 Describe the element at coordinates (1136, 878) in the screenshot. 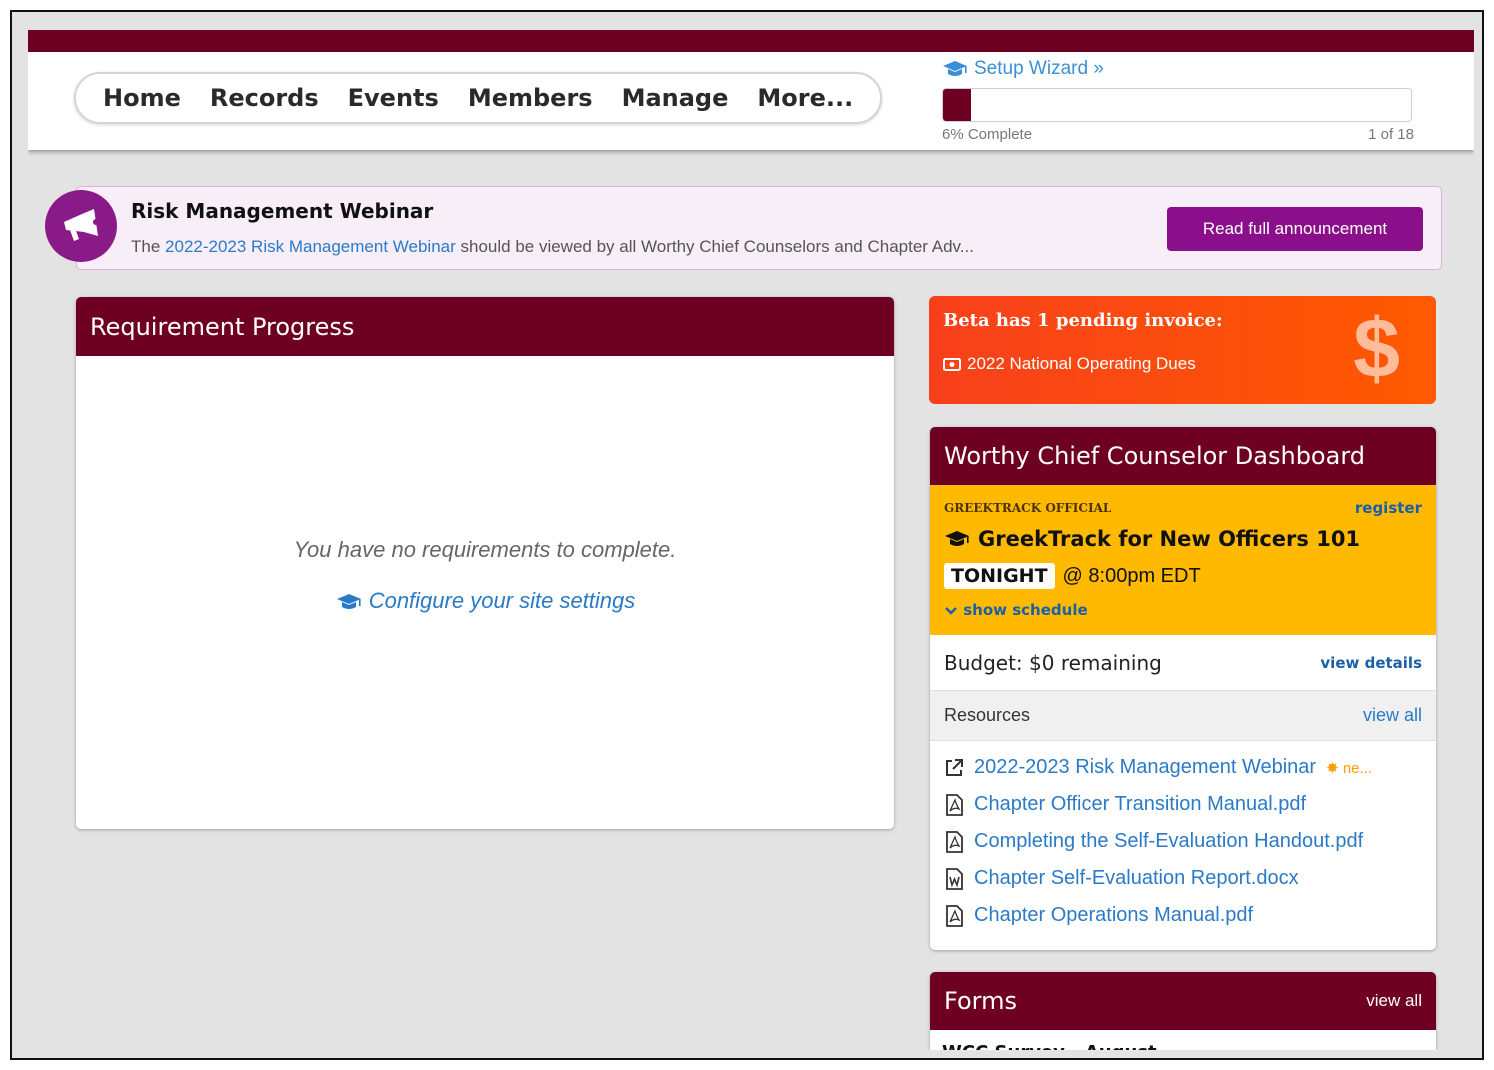

I see `resource-label: Chapter Self-Evaluation Report.docx` at that location.